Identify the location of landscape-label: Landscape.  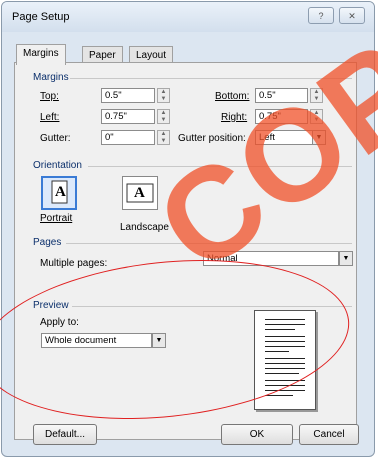
(144, 227).